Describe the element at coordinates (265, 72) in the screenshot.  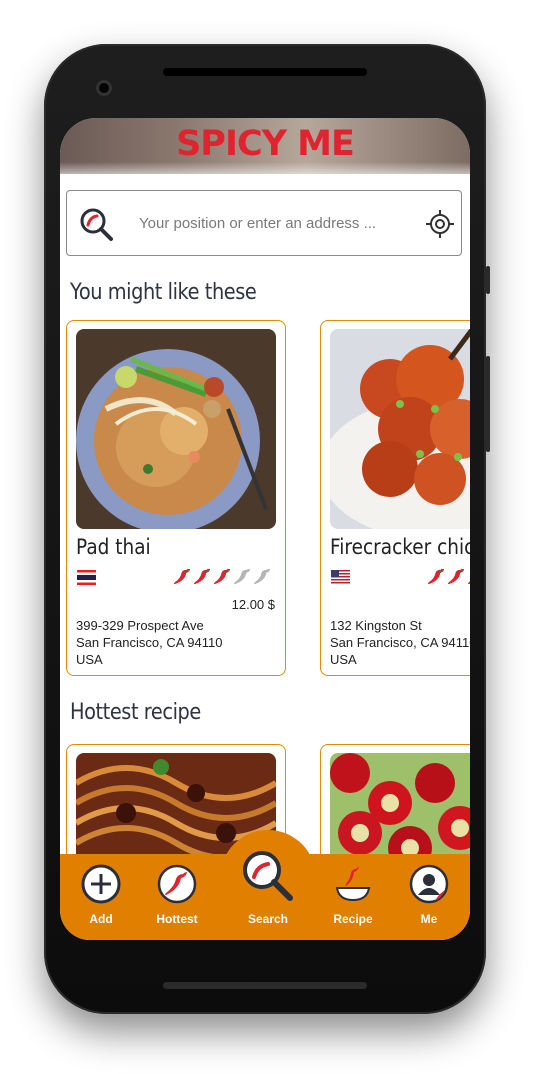
I see `speaker` at that location.